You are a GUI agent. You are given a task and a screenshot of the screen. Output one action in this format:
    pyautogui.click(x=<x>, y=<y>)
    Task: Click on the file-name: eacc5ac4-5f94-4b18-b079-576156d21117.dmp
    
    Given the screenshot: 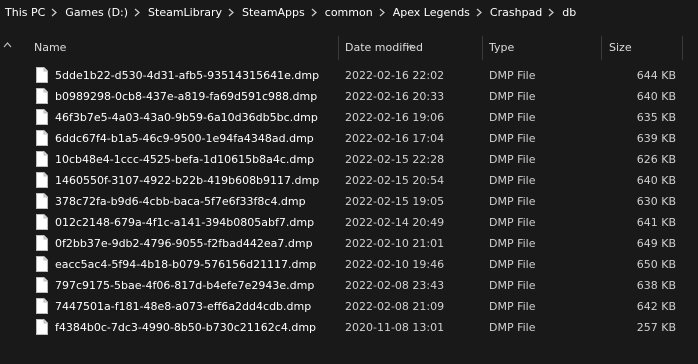 What is the action you would take?
    pyautogui.click(x=186, y=264)
    